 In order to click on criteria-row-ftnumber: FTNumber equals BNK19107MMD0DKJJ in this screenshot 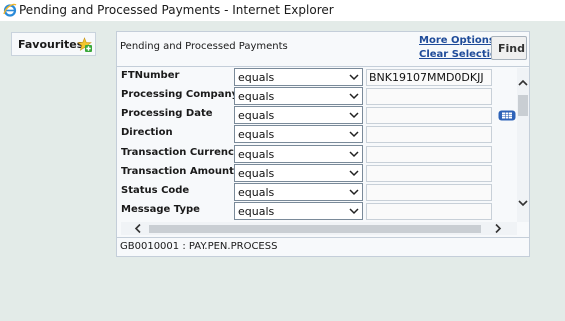, I will do `click(319, 77)`.